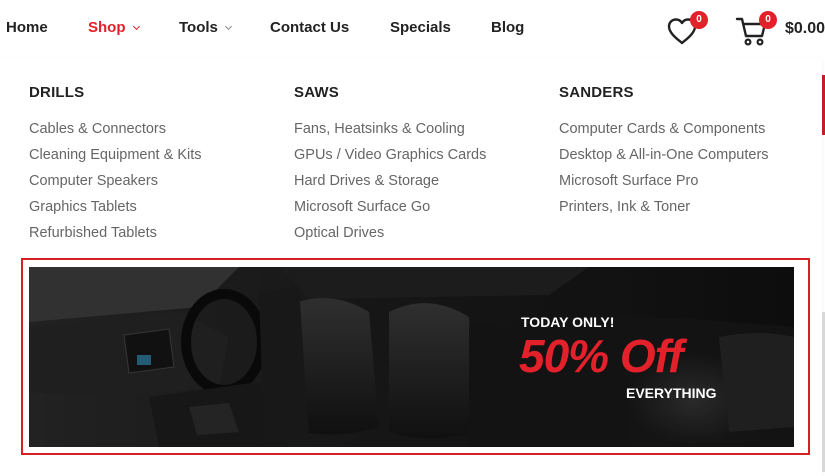 Image resolution: width=825 pixels, height=476 pixels. What do you see at coordinates (309, 28) in the screenshot?
I see `nav-contact-us: Contact Us` at bounding box center [309, 28].